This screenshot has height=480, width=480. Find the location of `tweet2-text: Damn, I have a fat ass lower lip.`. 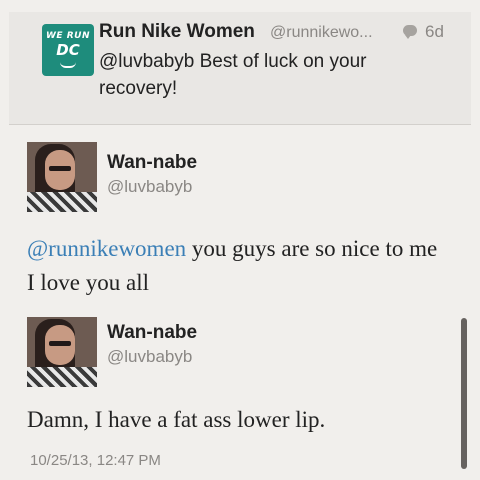

tweet2-text: Damn, I have a fat ass lower lip. is located at coordinates (176, 419).